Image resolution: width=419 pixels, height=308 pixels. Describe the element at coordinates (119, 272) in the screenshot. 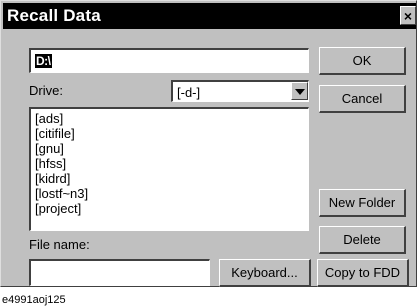

I see `file-name-input` at that location.